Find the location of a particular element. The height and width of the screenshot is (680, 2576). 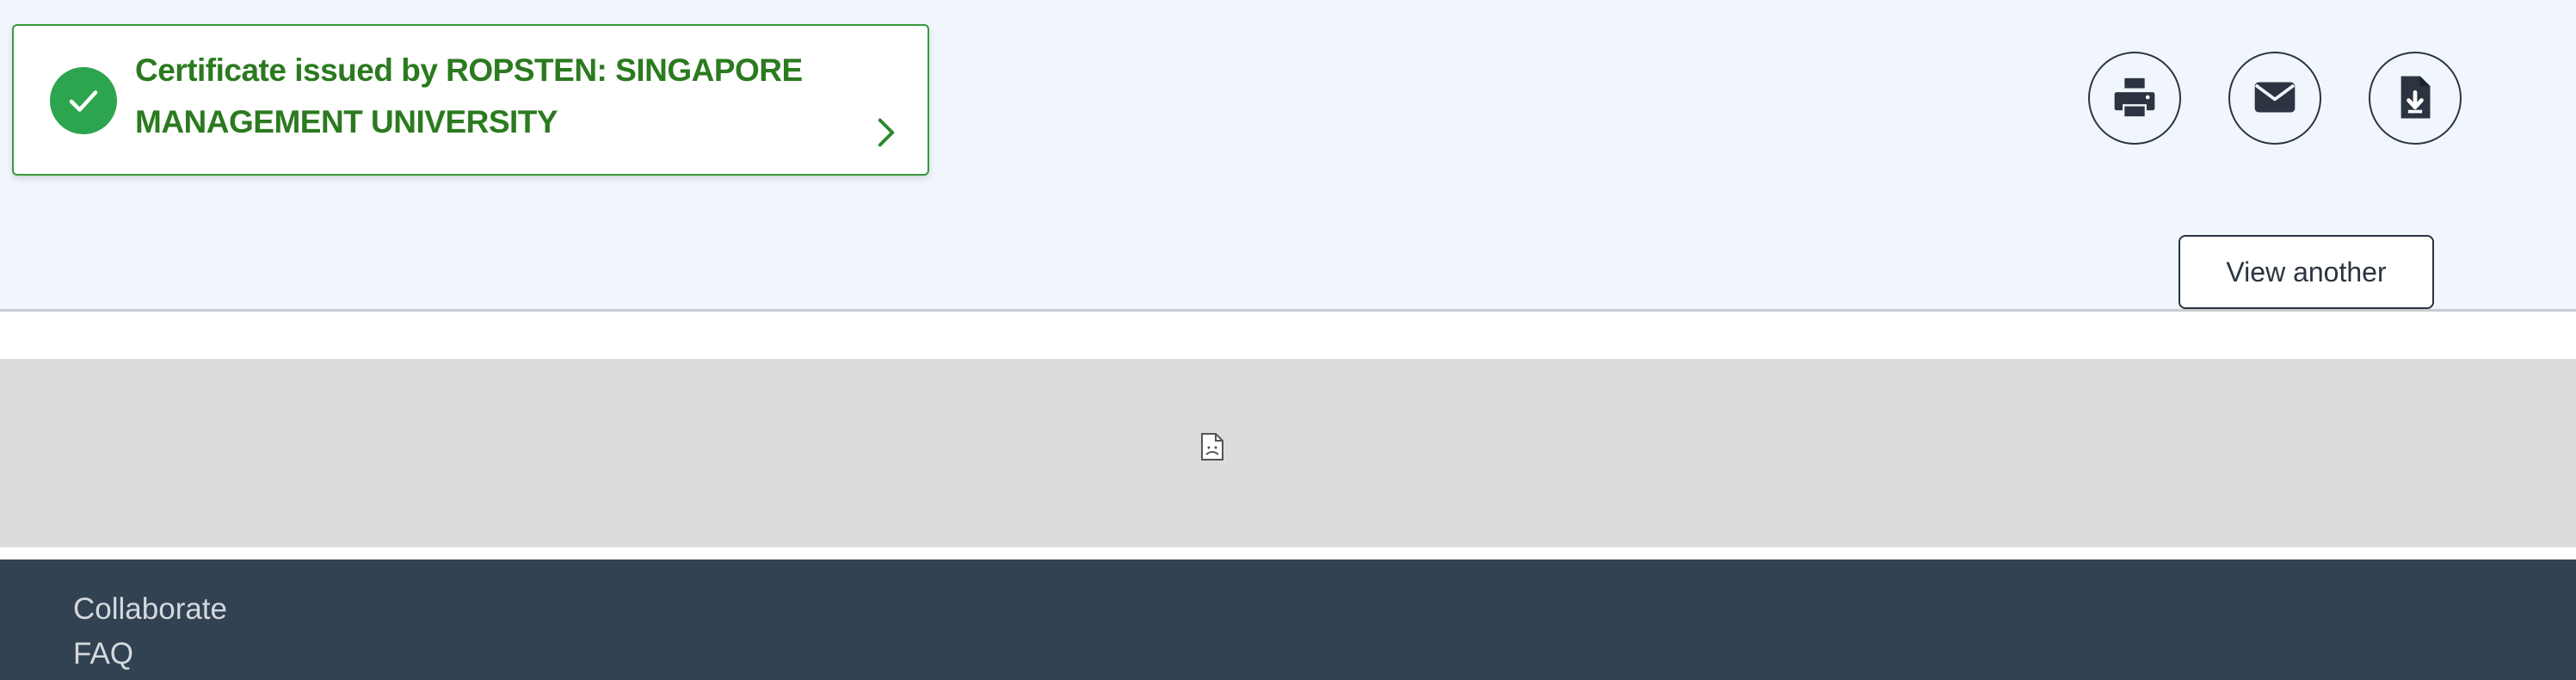

footer-link-collaborate: Collaborate is located at coordinates (150, 609).